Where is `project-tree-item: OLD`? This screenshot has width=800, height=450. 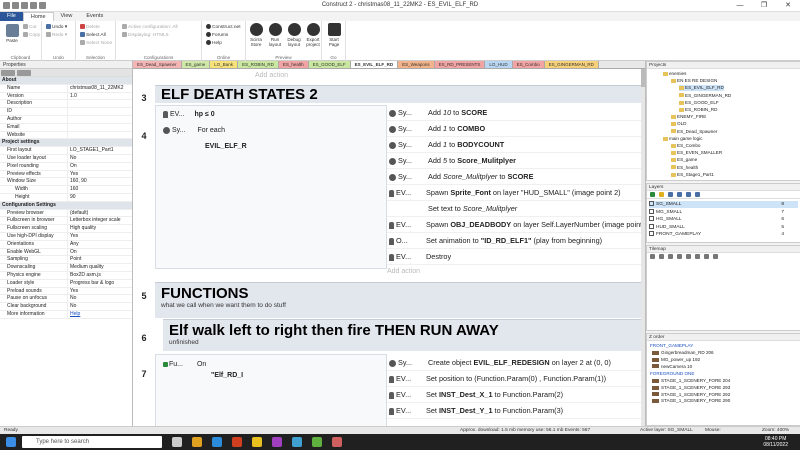 project-tree-item: OLD is located at coordinates (678, 124).